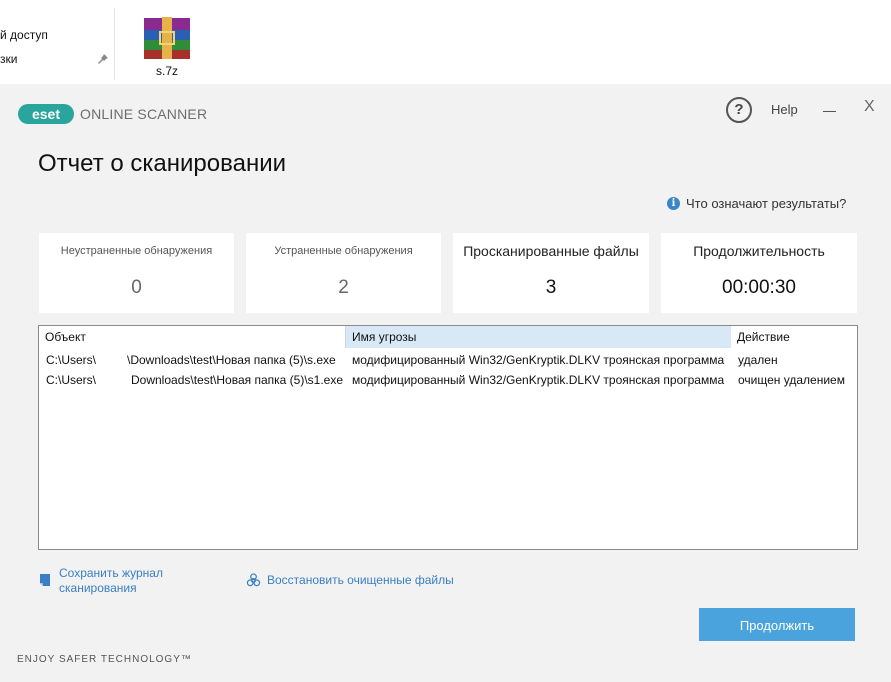  I want to click on stat-card-scanned-files: Просканированные файлы 3, so click(551, 273).